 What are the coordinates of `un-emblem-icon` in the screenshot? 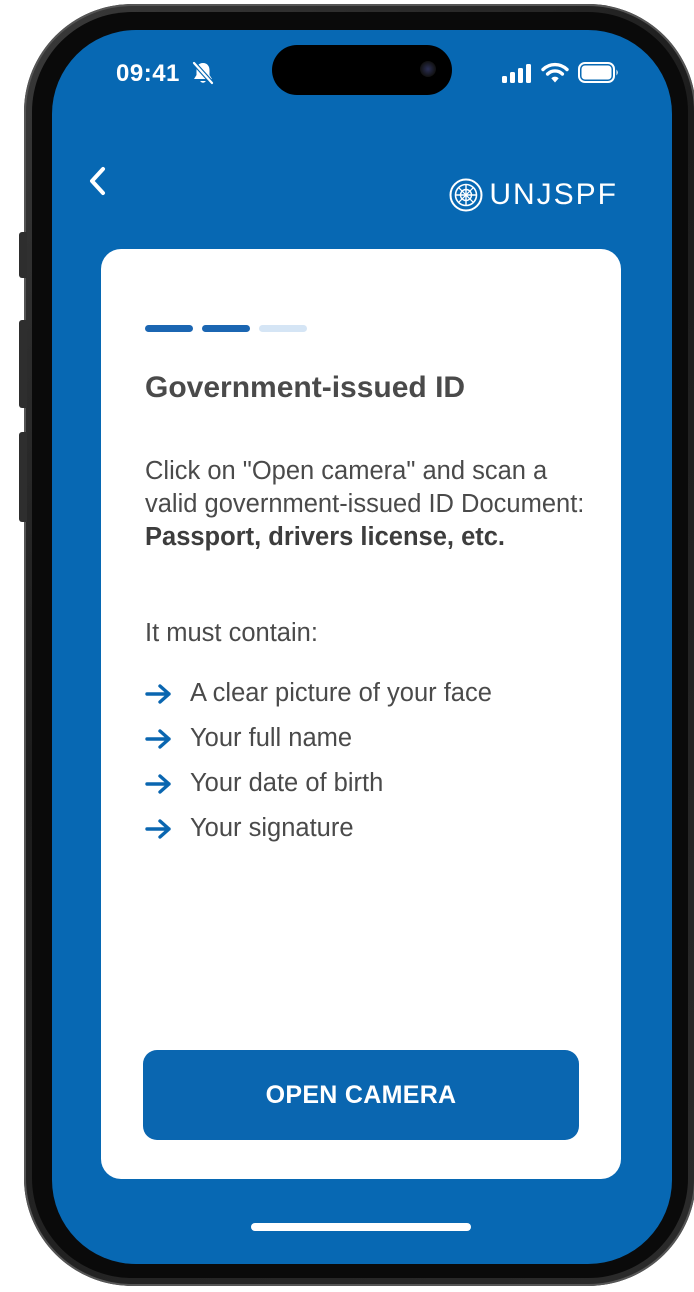 It's located at (466, 195).